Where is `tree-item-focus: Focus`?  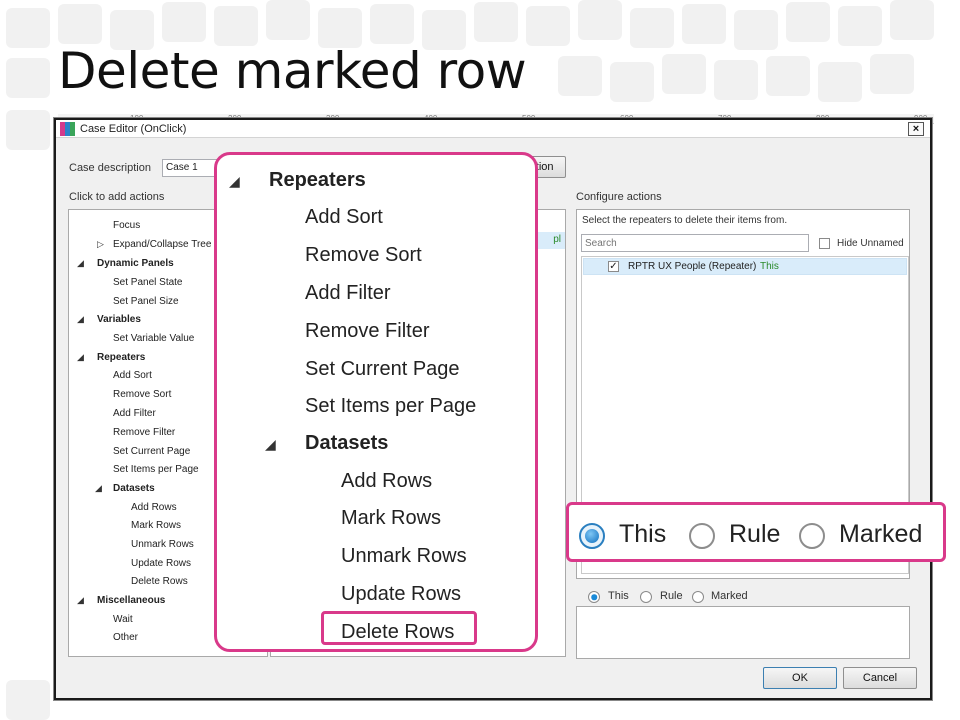 tree-item-focus: Focus is located at coordinates (126, 225).